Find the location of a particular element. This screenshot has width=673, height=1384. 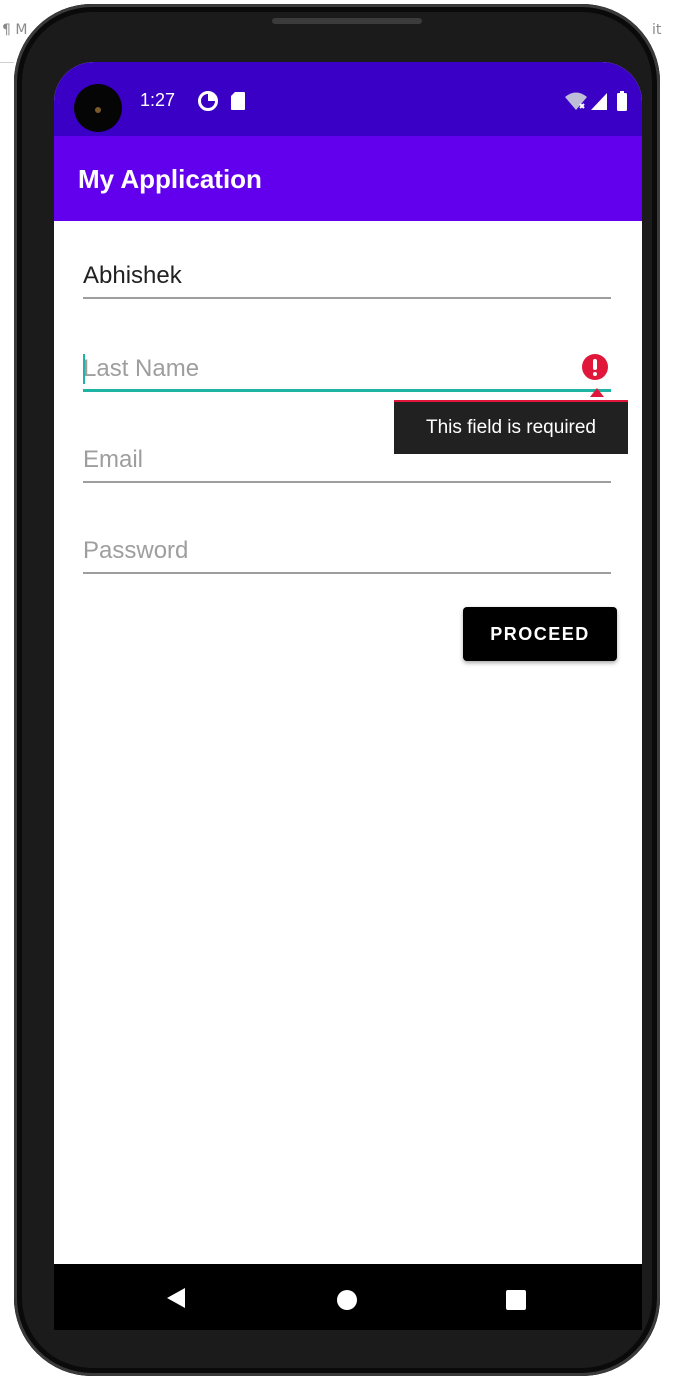

error-tooltip-pointer is located at coordinates (597, 392).